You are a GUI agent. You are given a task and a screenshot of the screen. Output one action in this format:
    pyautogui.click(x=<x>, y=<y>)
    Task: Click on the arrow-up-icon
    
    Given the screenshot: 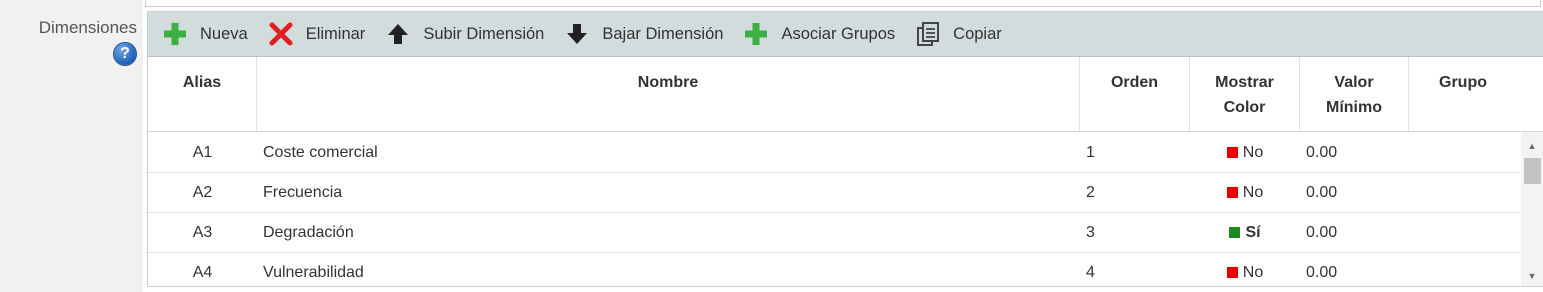 What is the action you would take?
    pyautogui.click(x=398, y=34)
    